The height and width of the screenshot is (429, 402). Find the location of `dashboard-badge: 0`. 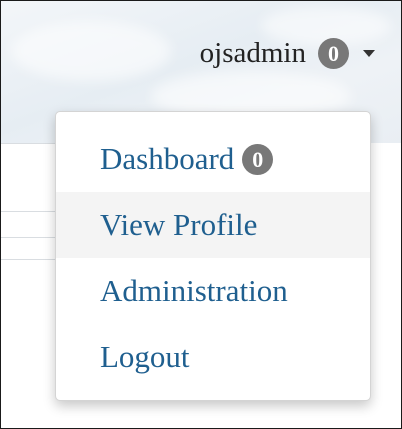

dashboard-badge: 0 is located at coordinates (258, 159).